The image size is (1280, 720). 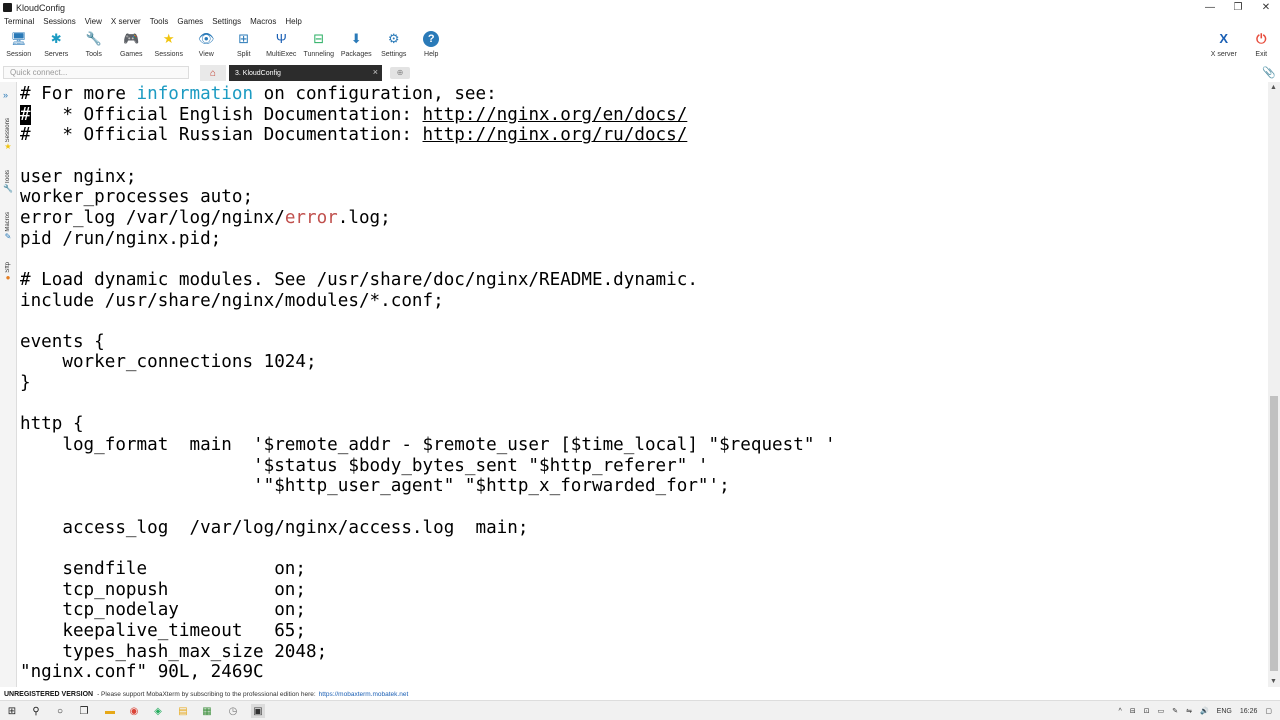 I want to click on sidebar-tab-label: Sessions, so click(x=8, y=130).